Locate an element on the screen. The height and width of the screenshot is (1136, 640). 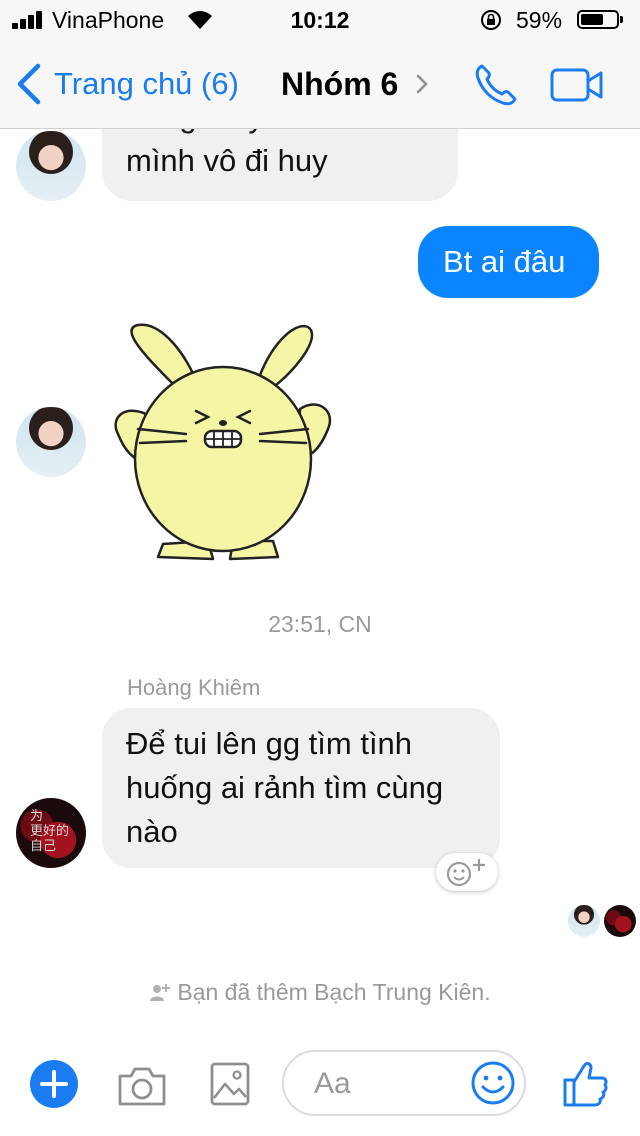
composer-bar is located at coordinates (320, 1085).